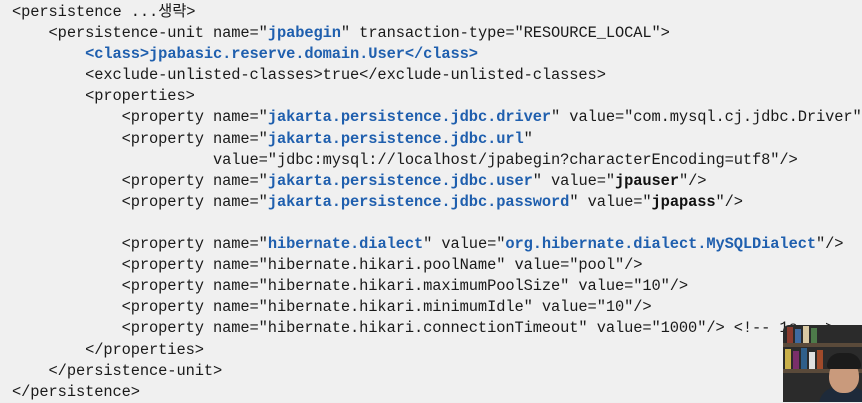  I want to click on code-text: </persistence>, so click(76, 391).